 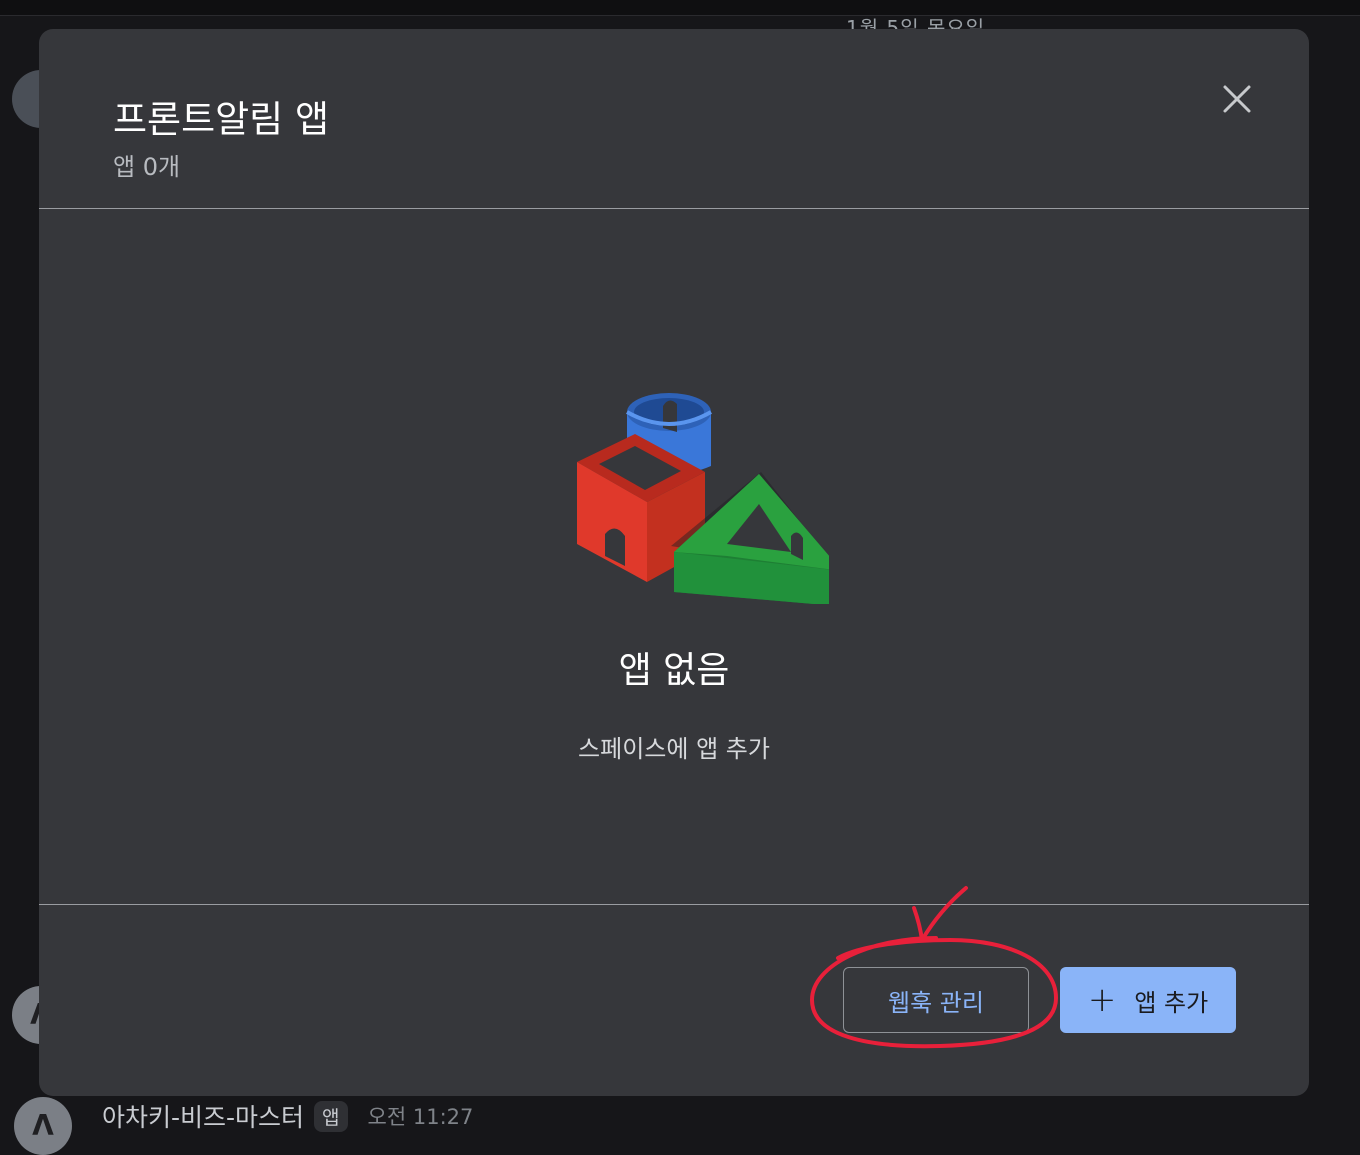 I want to click on manage-webhooks-button: 웹훅 관리, so click(x=936, y=1000).